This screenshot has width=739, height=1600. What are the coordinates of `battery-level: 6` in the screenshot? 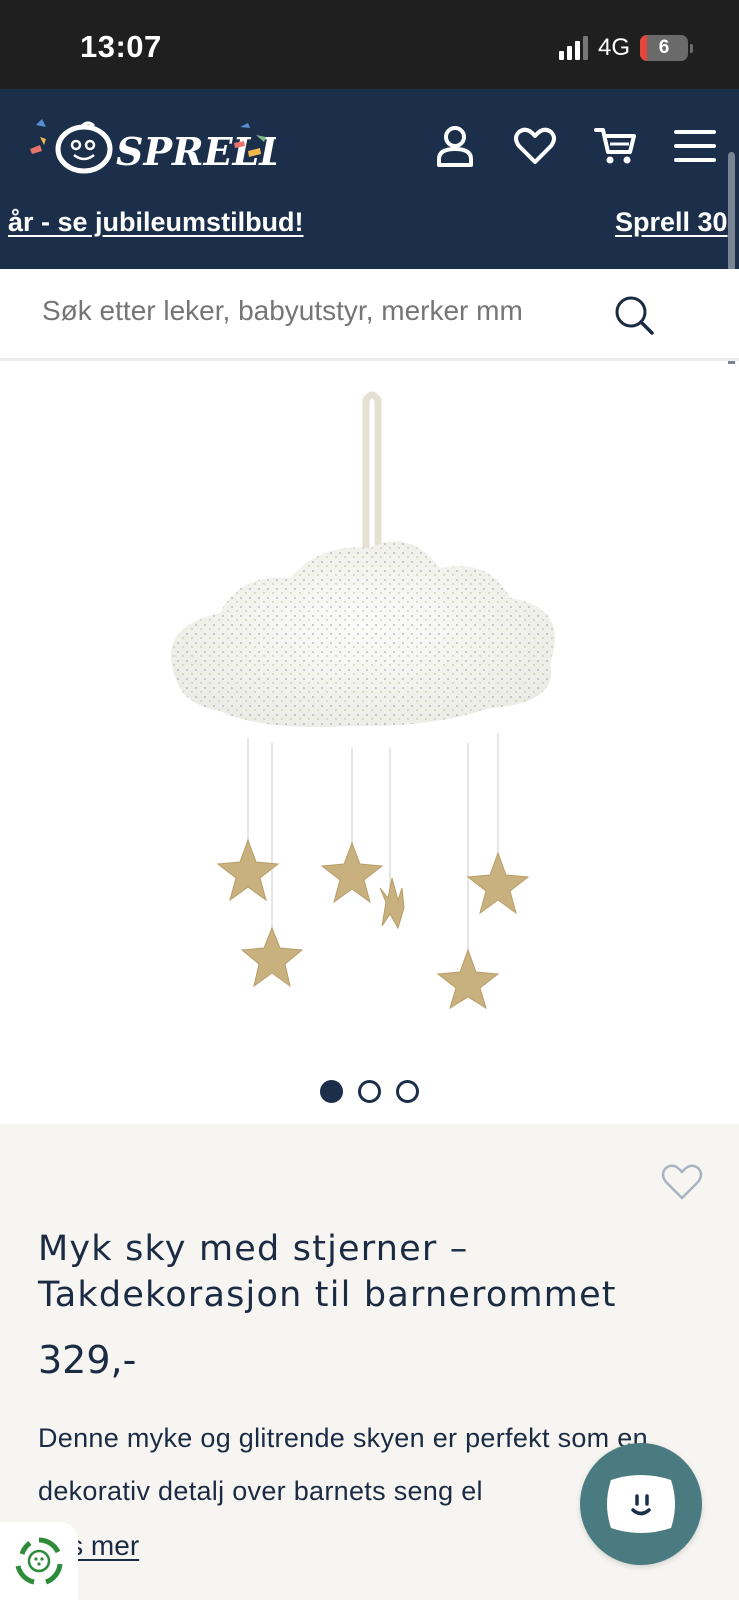 It's located at (664, 47).